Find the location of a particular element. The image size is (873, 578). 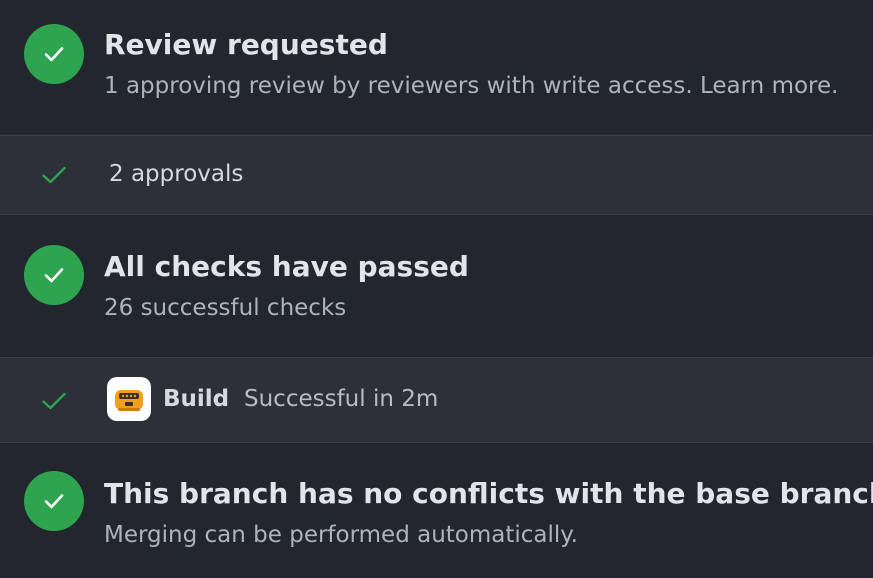

build-status: Successful in 2m is located at coordinates (341, 399).